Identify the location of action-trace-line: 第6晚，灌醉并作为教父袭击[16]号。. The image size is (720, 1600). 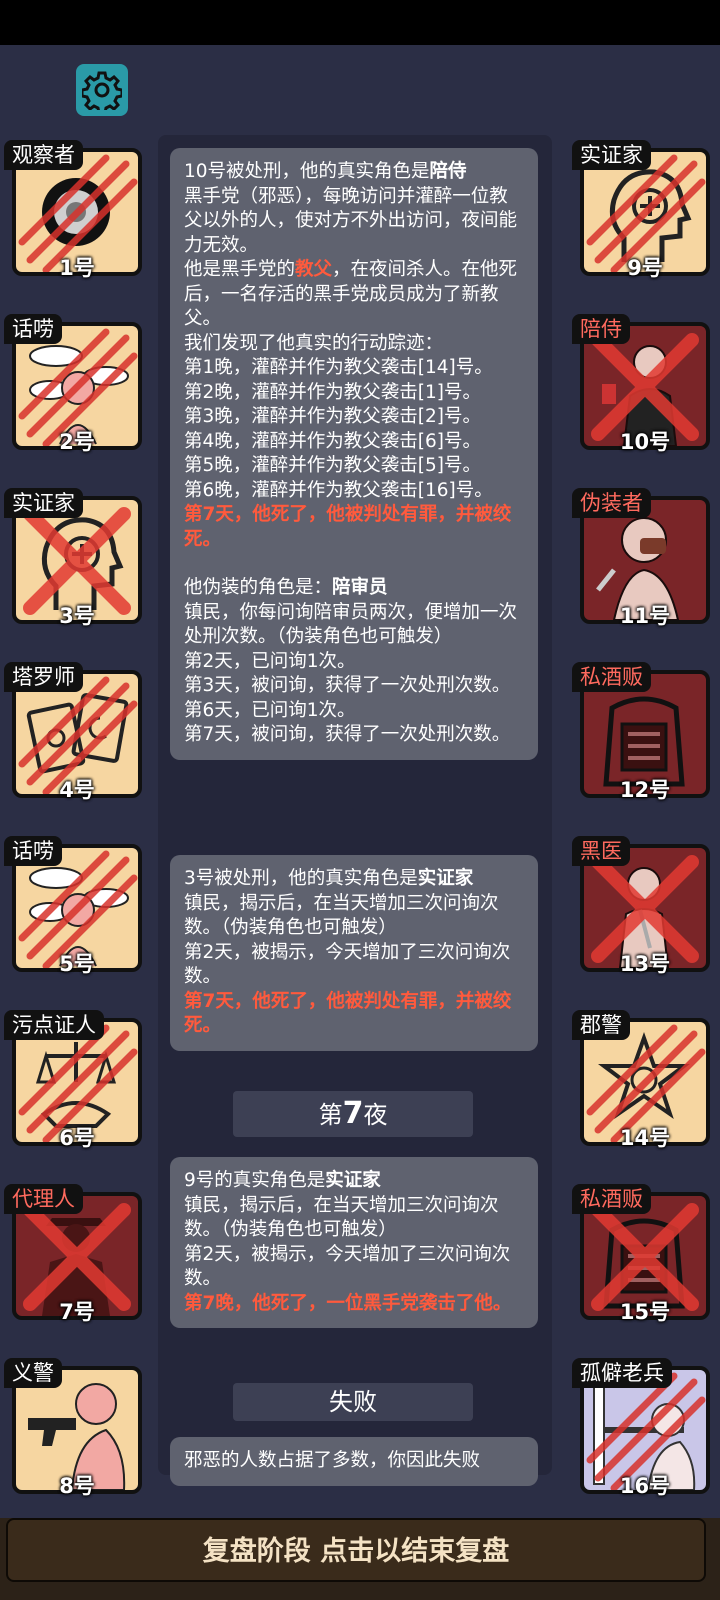
(338, 490).